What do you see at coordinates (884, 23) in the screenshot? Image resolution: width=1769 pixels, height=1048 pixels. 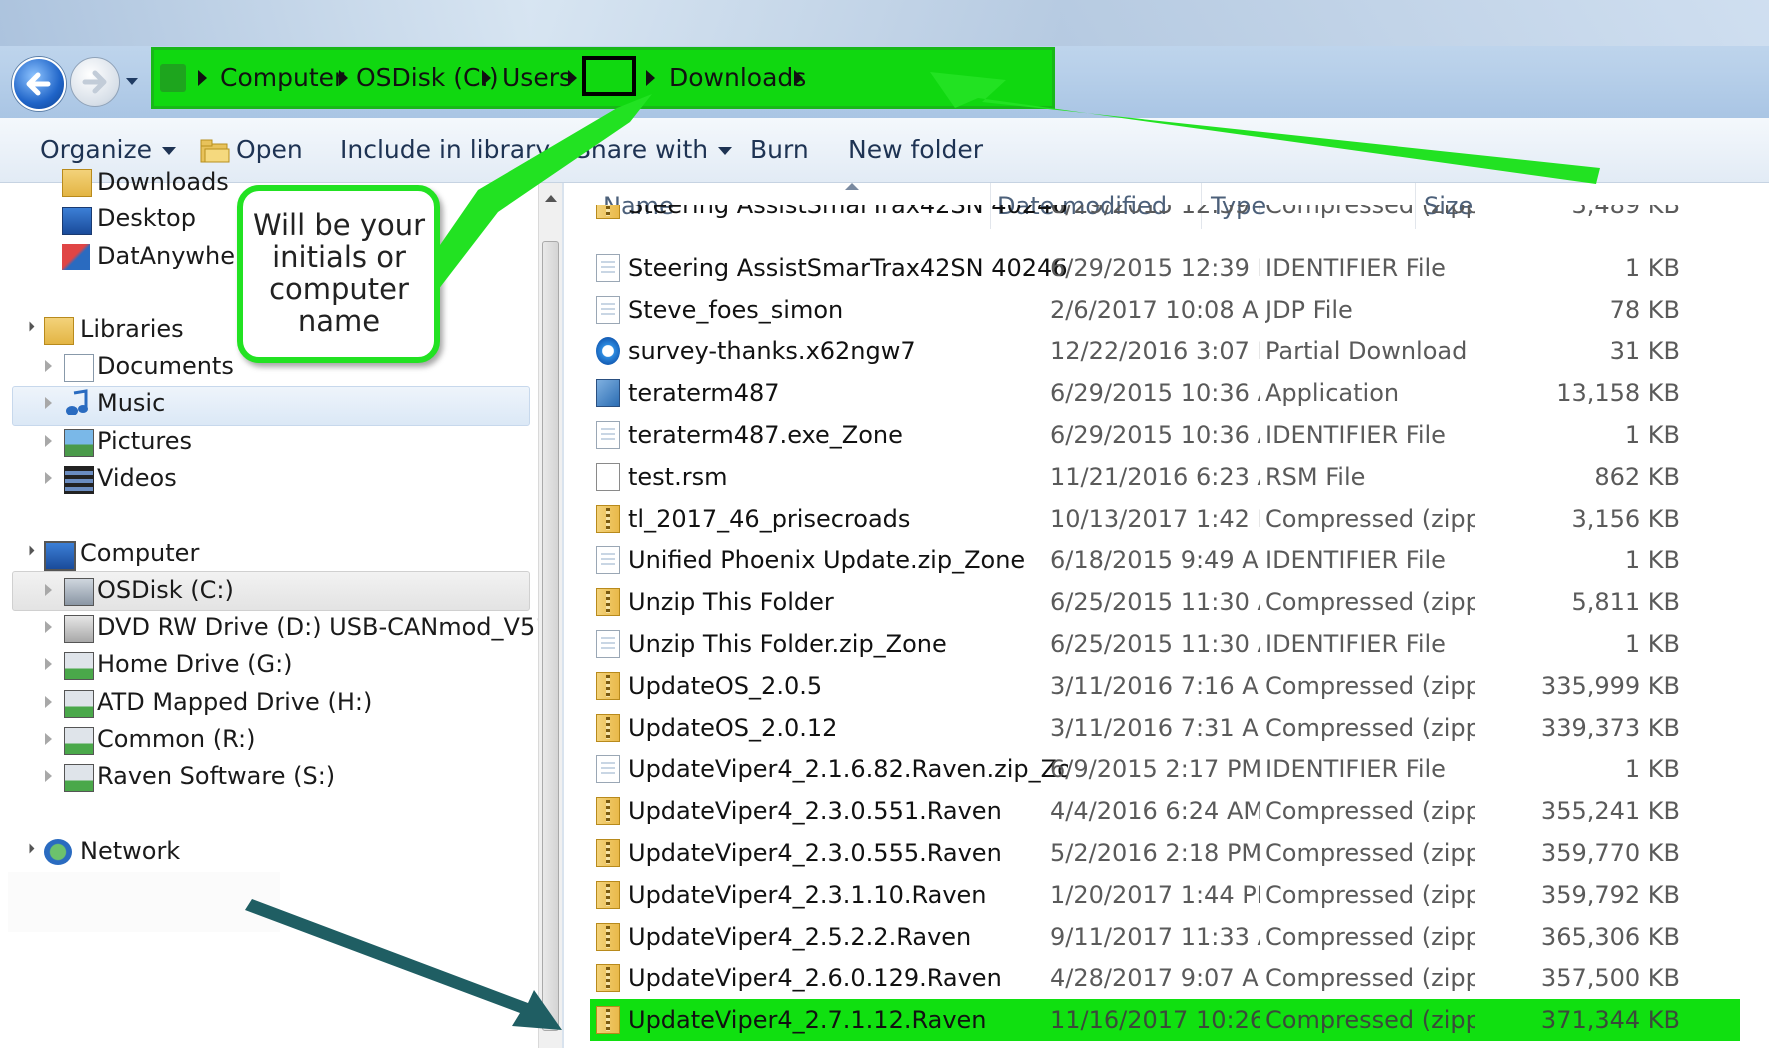 I see `blurred-title-area` at bounding box center [884, 23].